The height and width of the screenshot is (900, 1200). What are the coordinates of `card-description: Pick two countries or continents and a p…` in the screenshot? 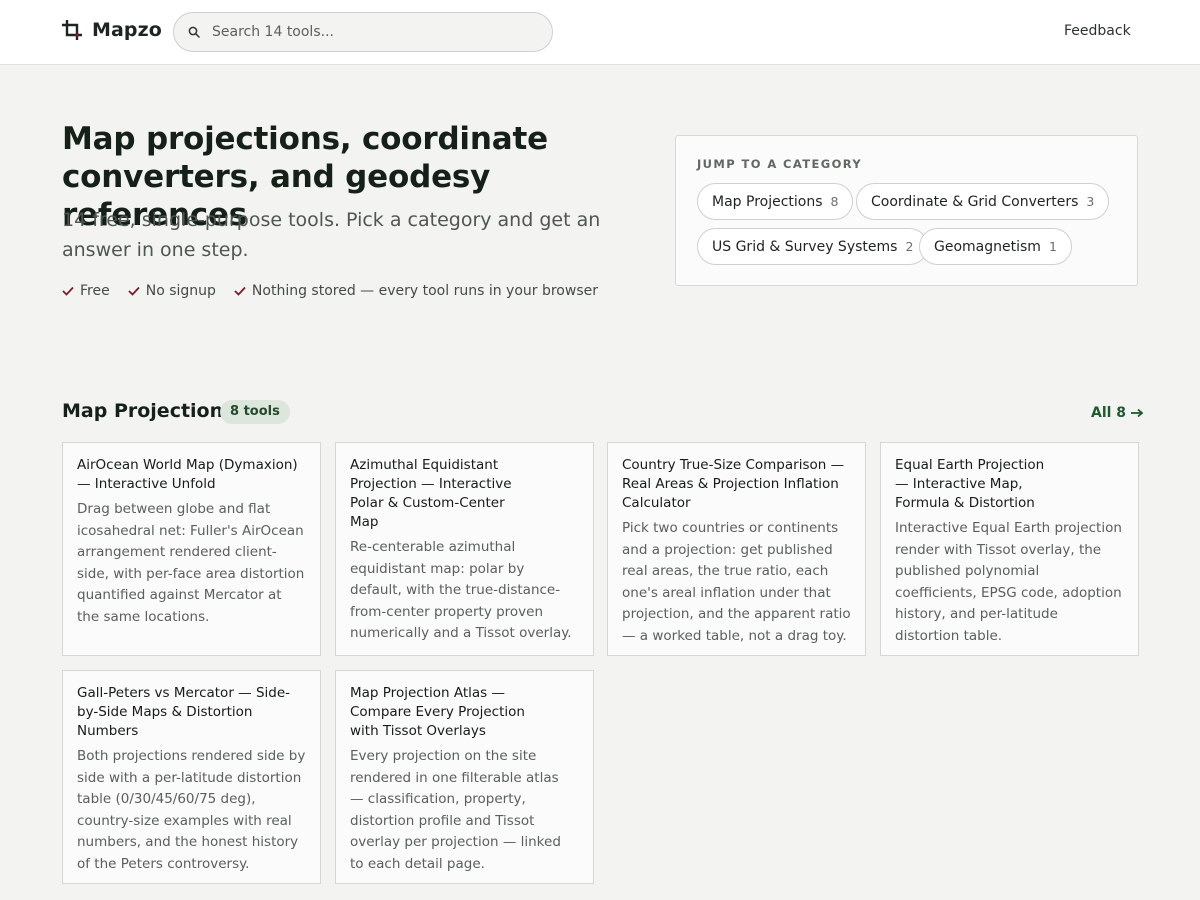 It's located at (736, 582).